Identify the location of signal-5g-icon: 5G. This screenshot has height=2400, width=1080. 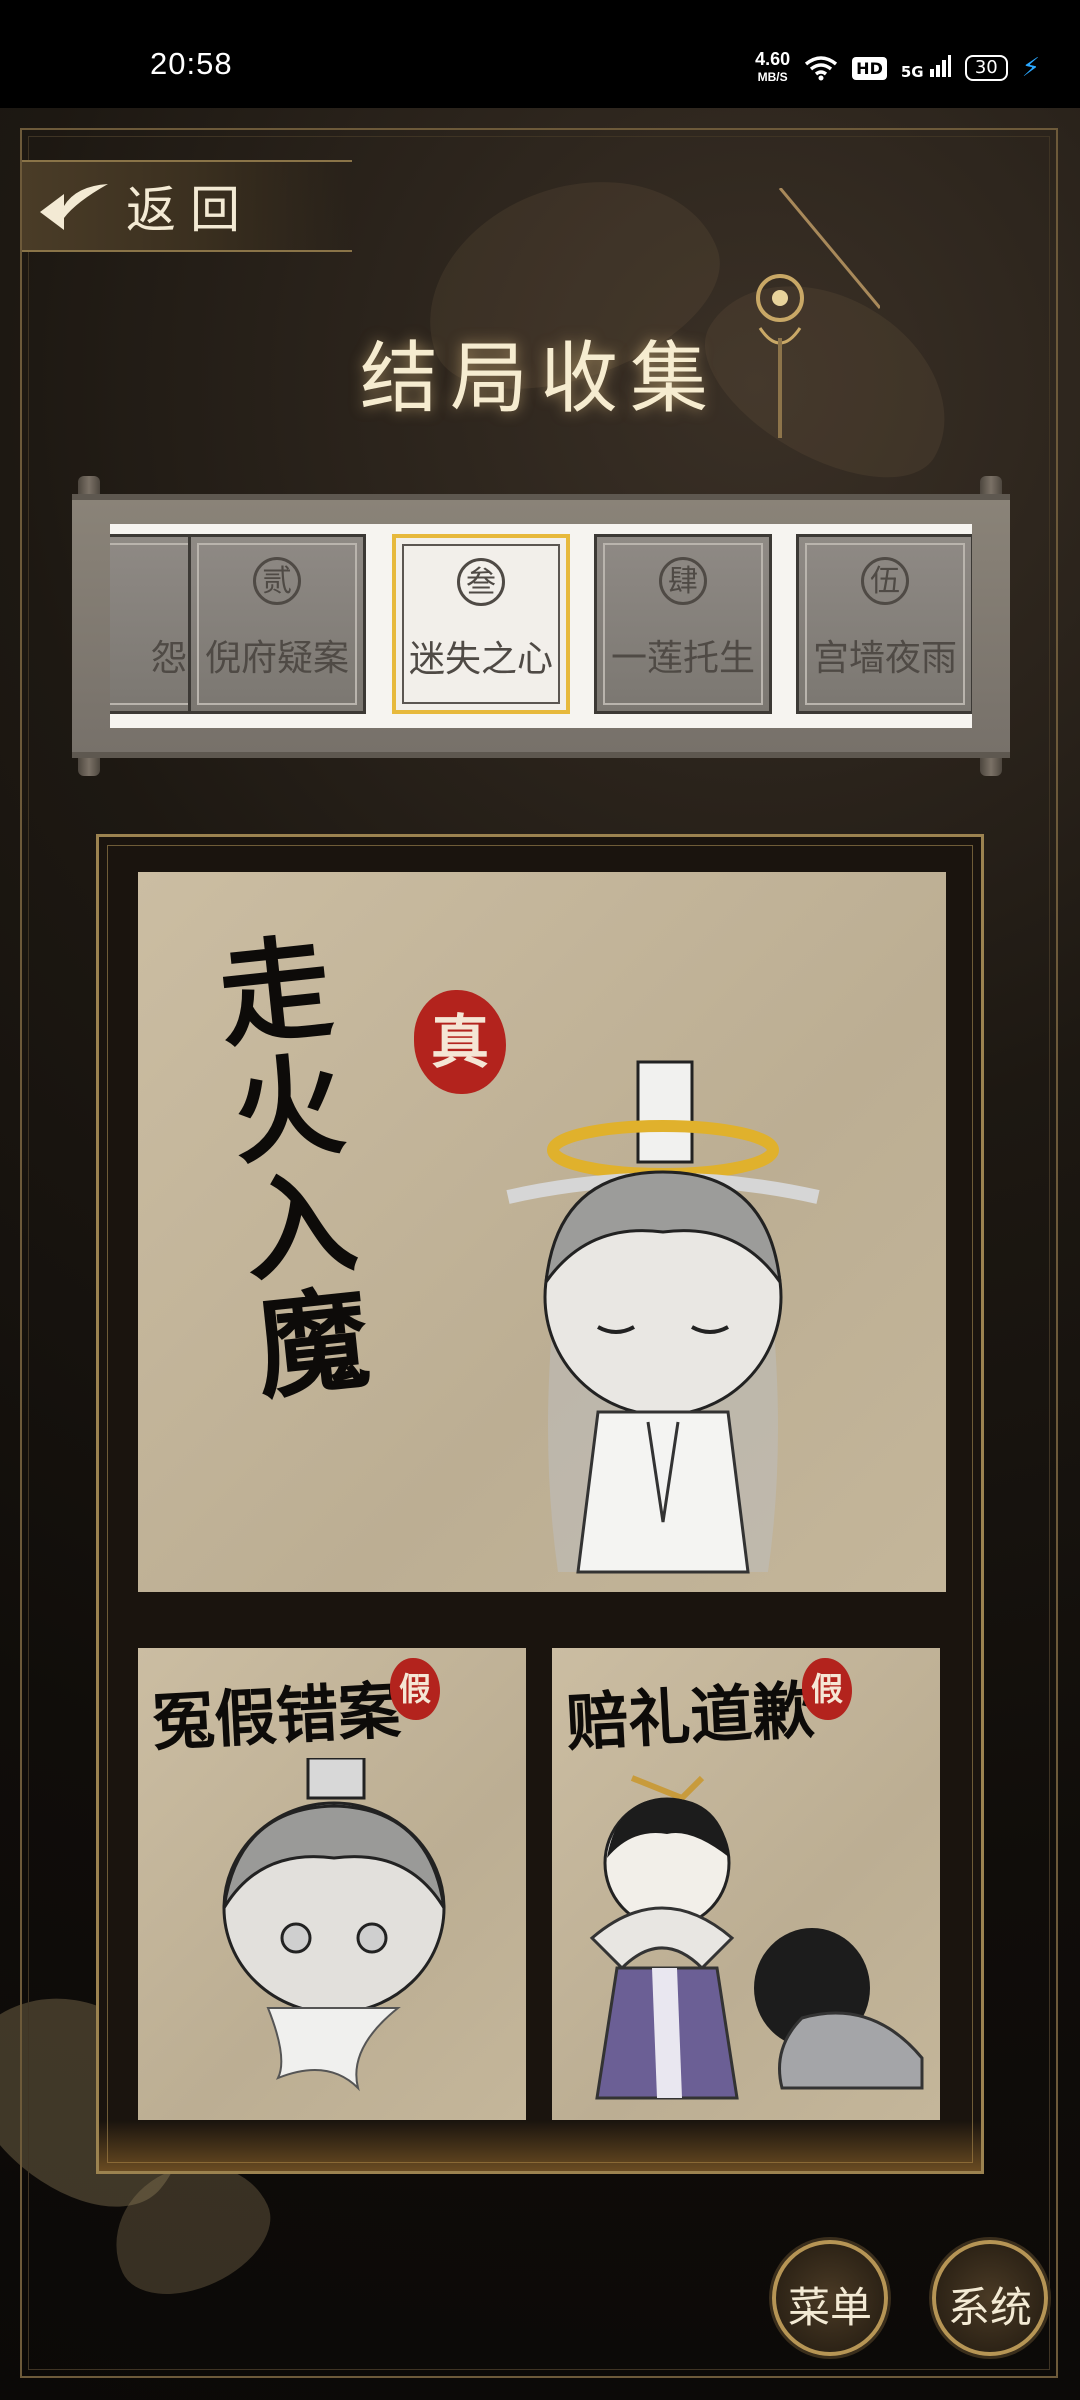
(926, 68).